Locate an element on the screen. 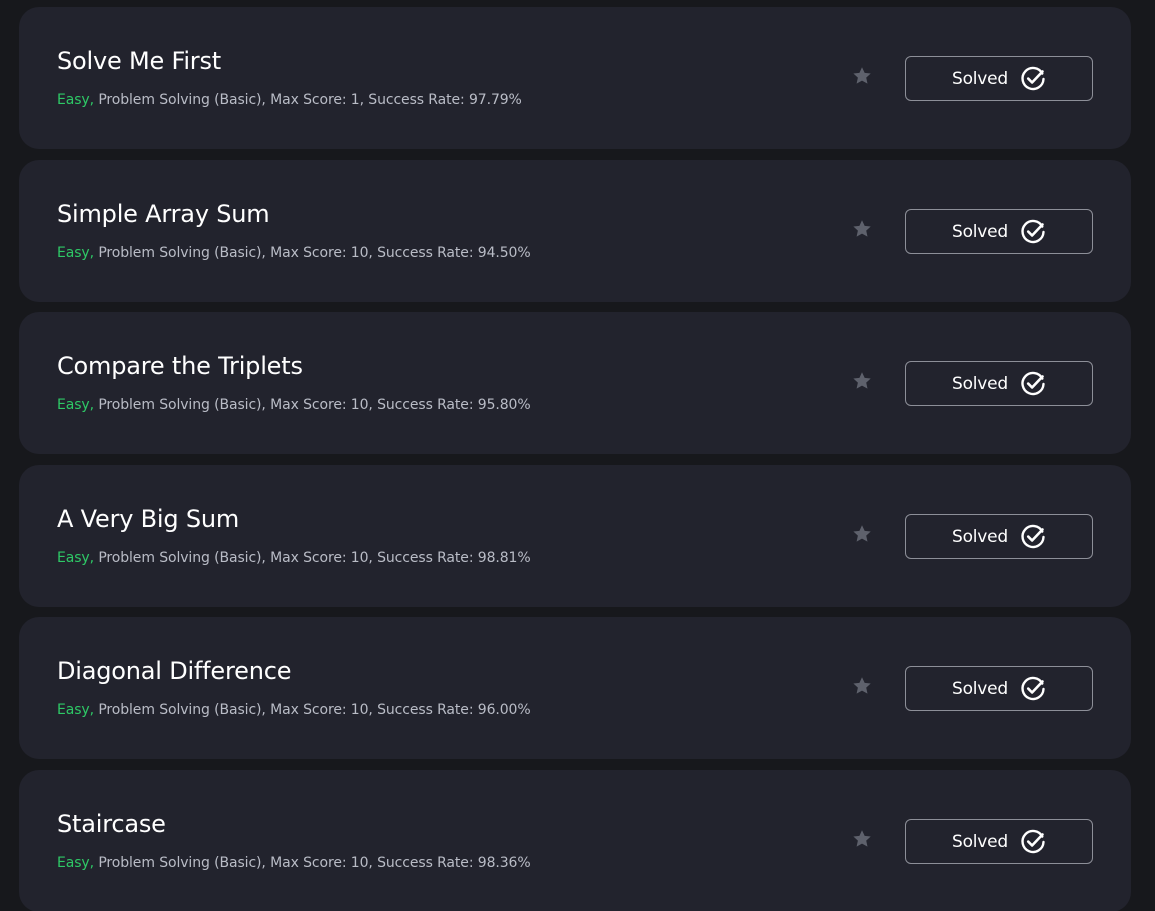 Image resolution: width=1155 pixels, height=911 pixels. challenge-title: Simple Array Sum is located at coordinates (163, 214).